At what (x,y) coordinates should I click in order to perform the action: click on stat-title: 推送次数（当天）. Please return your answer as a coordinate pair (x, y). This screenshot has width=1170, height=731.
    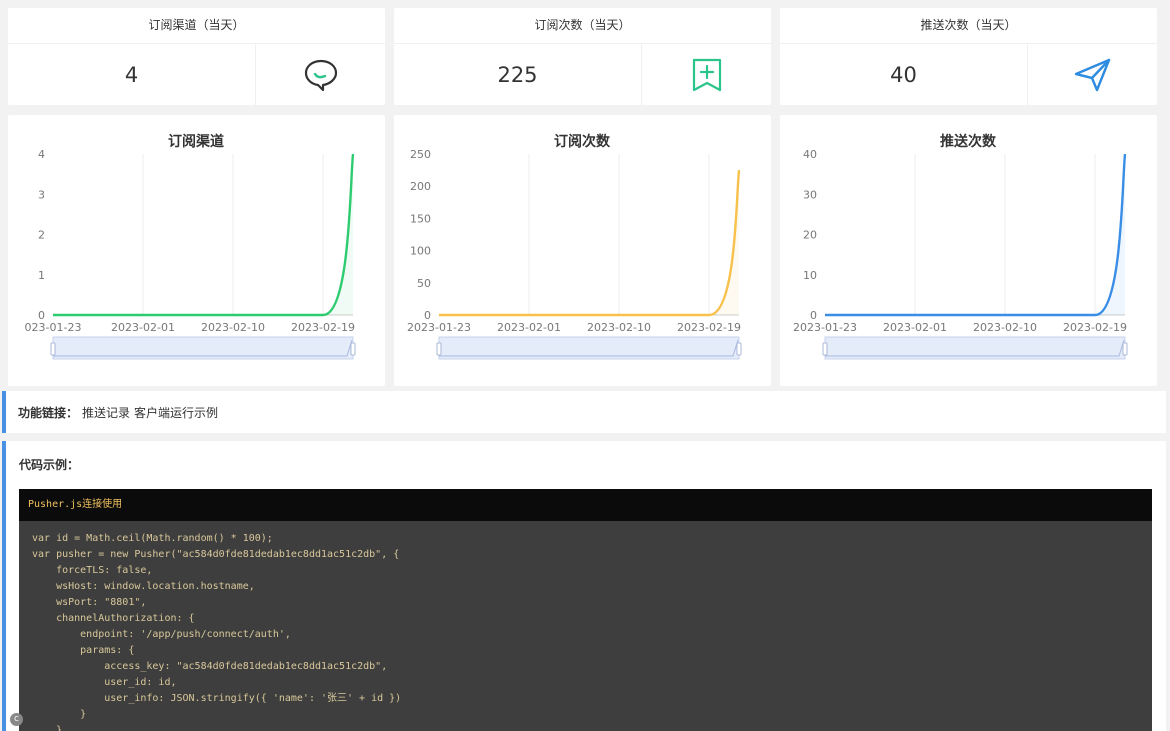
    Looking at the image, I should click on (968, 26).